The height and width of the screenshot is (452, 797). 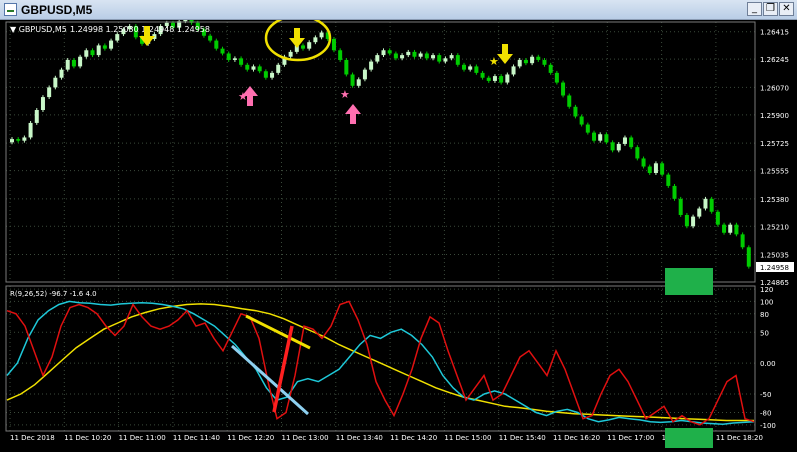 I want to click on price-tick-label: 1.25900, so click(x=774, y=116).